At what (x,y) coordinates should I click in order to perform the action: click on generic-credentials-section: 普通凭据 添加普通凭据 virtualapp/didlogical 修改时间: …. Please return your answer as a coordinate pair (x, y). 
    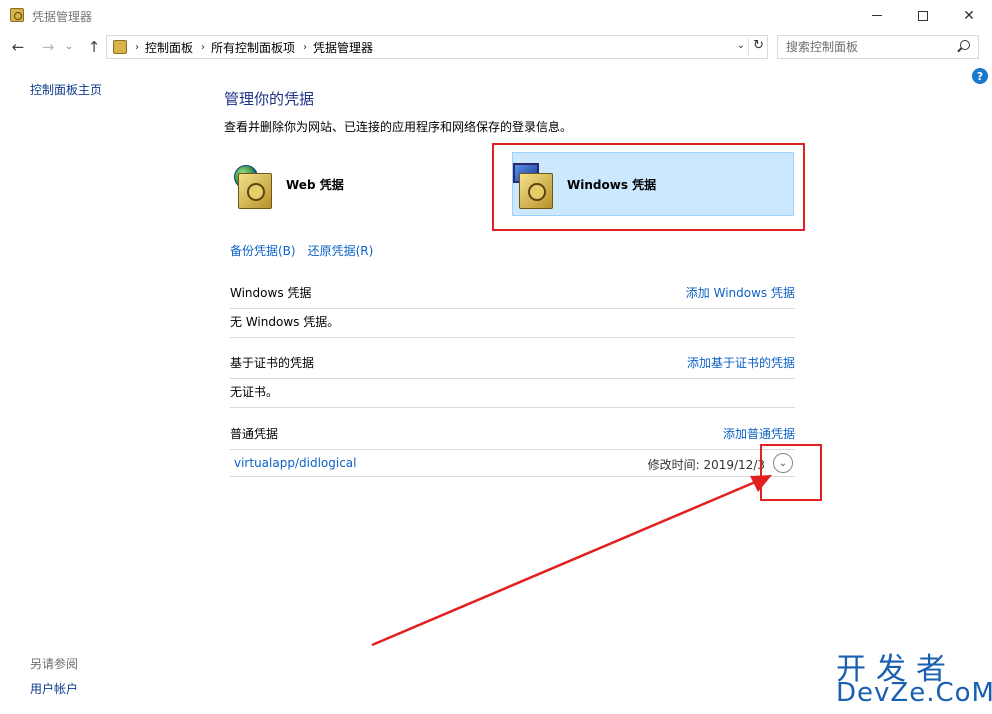
    Looking at the image, I should click on (512, 451).